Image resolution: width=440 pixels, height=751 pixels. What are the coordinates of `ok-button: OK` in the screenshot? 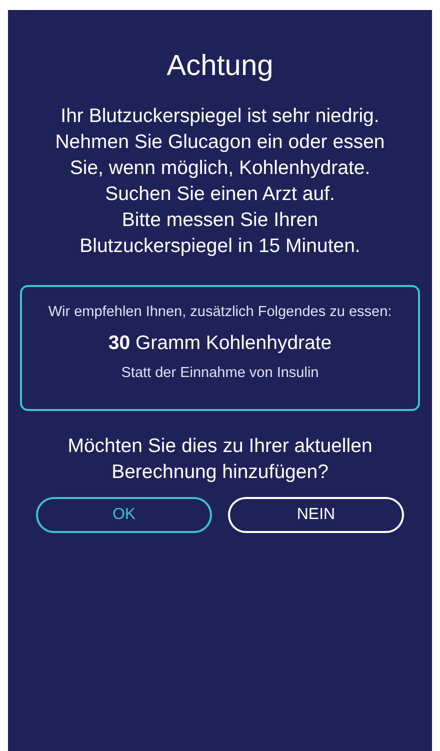 It's located at (124, 515).